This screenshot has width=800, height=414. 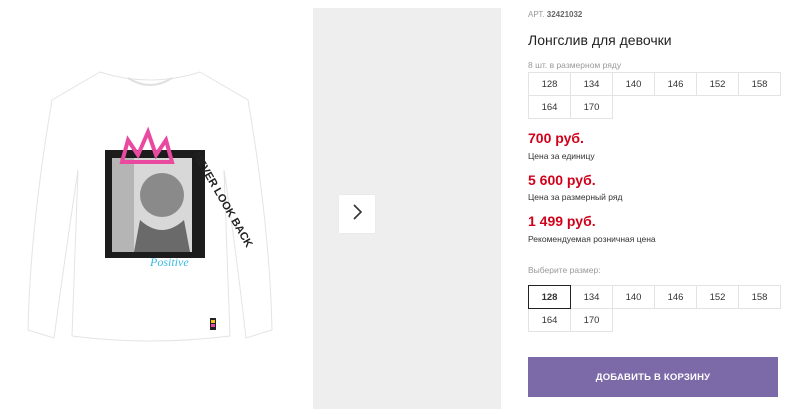 What do you see at coordinates (592, 239) in the screenshot?
I see `retail-price-label: Рекомендуемая розничная цена` at bounding box center [592, 239].